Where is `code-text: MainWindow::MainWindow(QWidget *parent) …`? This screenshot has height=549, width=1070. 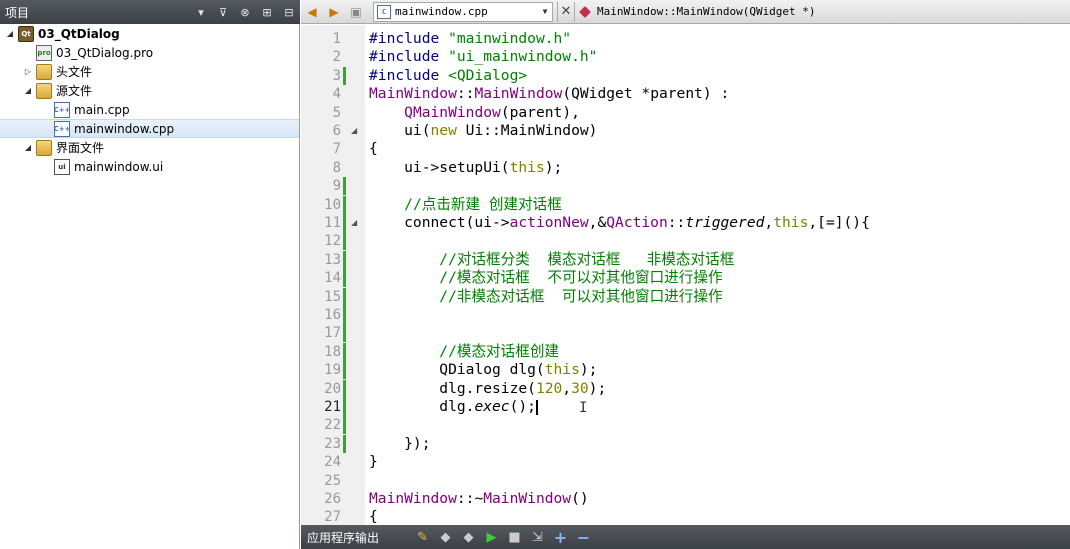 code-text: MainWindow::MainWindow(QWidget *parent) … is located at coordinates (549, 94).